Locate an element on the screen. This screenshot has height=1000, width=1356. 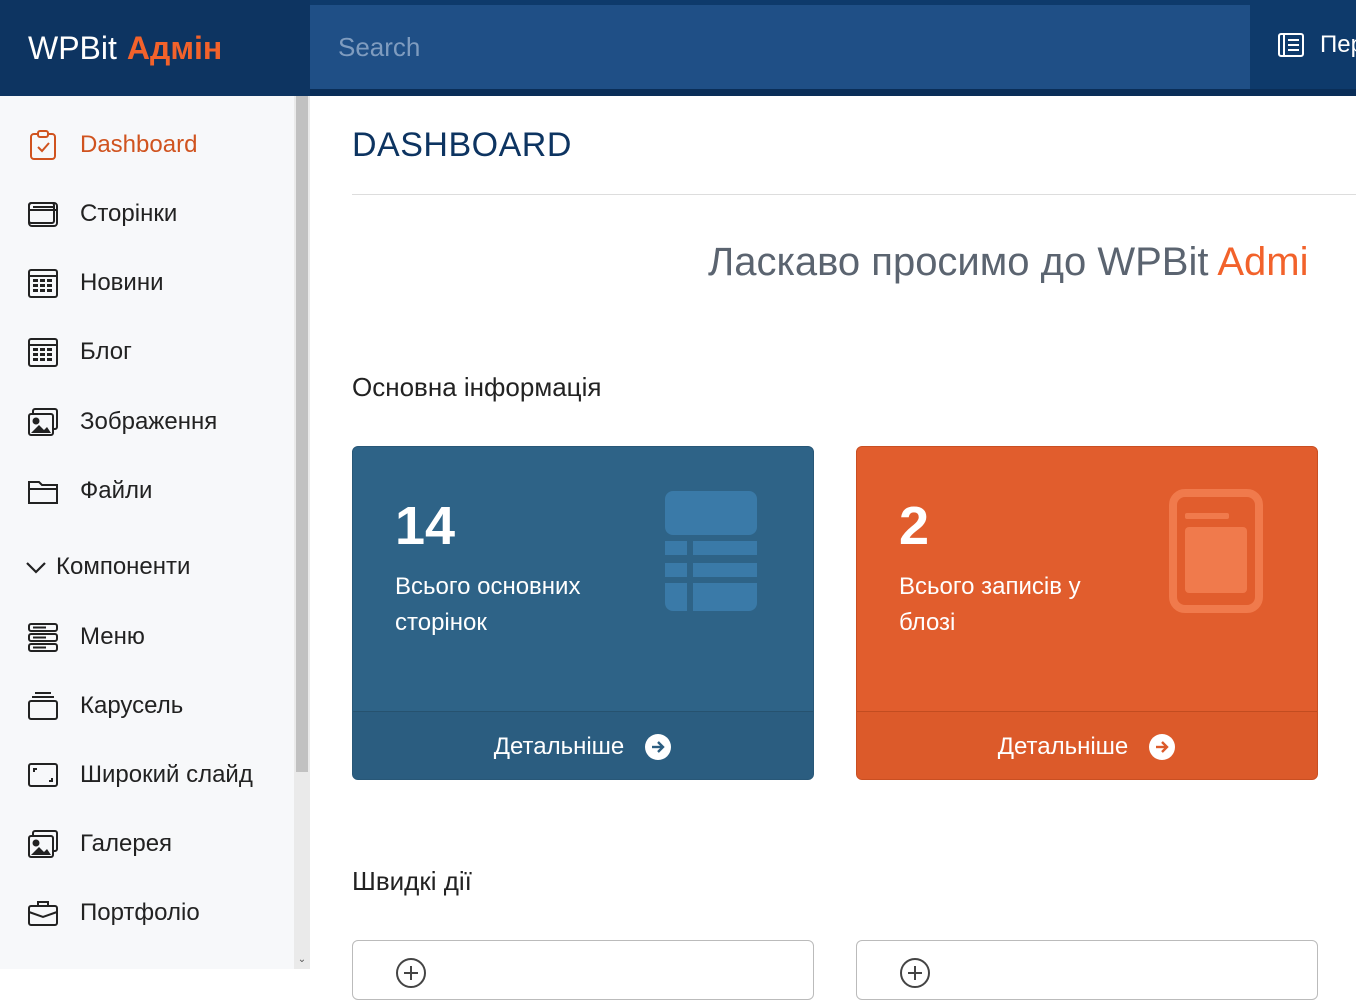
top-bar: WPBit Адмін Пер is located at coordinates (678, 48).